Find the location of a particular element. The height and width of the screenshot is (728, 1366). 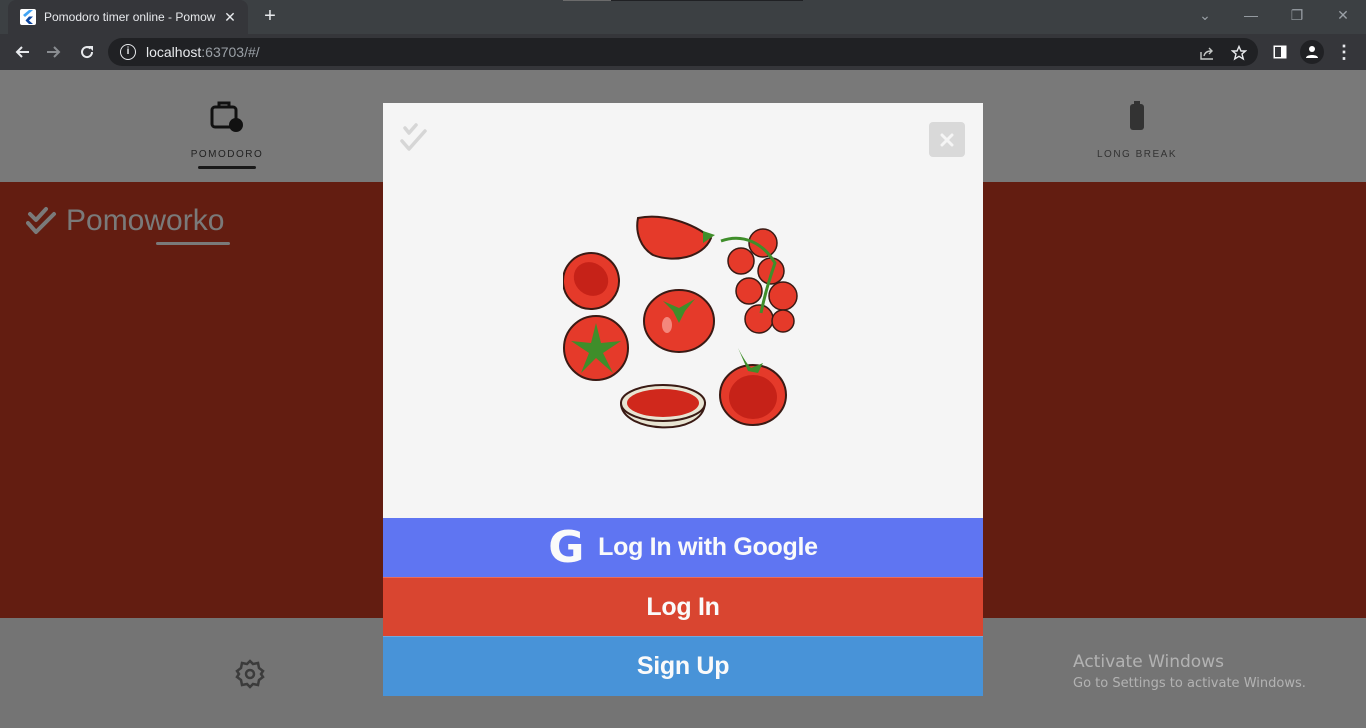

site-info-icon: i is located at coordinates (128, 52).